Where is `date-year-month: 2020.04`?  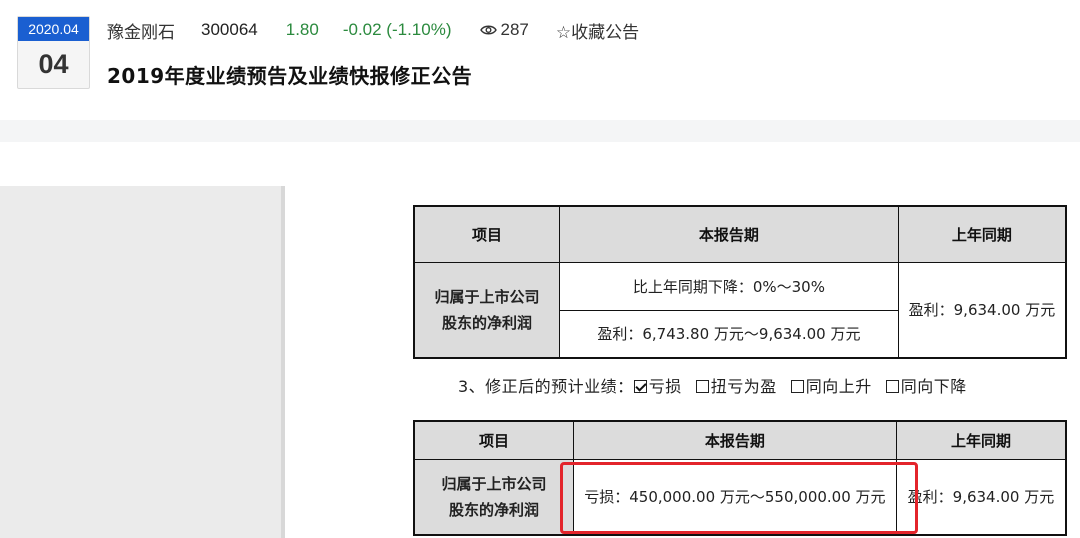
date-year-month: 2020.04 is located at coordinates (53, 29).